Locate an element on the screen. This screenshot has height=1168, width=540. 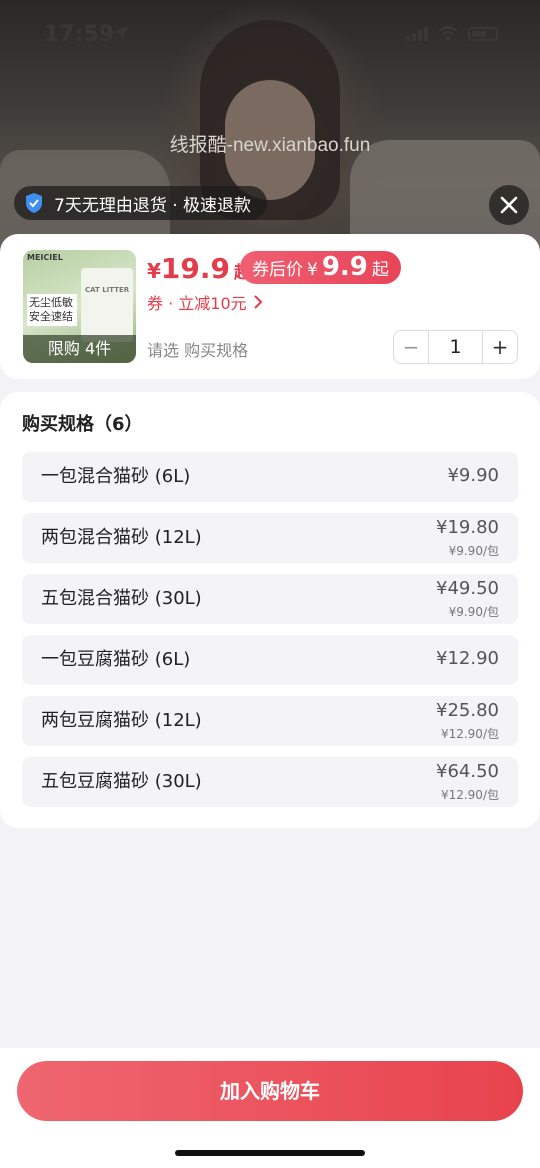
return-policy-pill: 7天无理由退货 · 极速退款 is located at coordinates (141, 203).